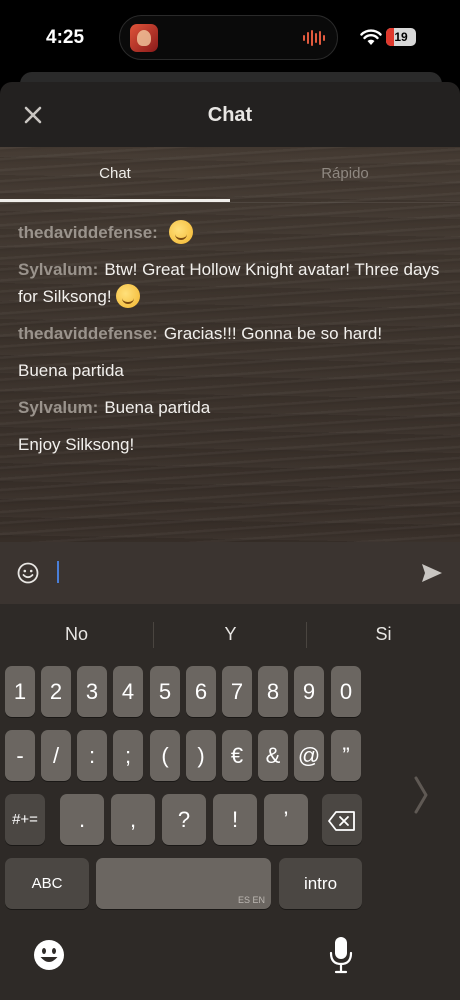 The width and height of the screenshot is (460, 1000). What do you see at coordinates (237, 755) in the screenshot?
I see `key-euro: €` at bounding box center [237, 755].